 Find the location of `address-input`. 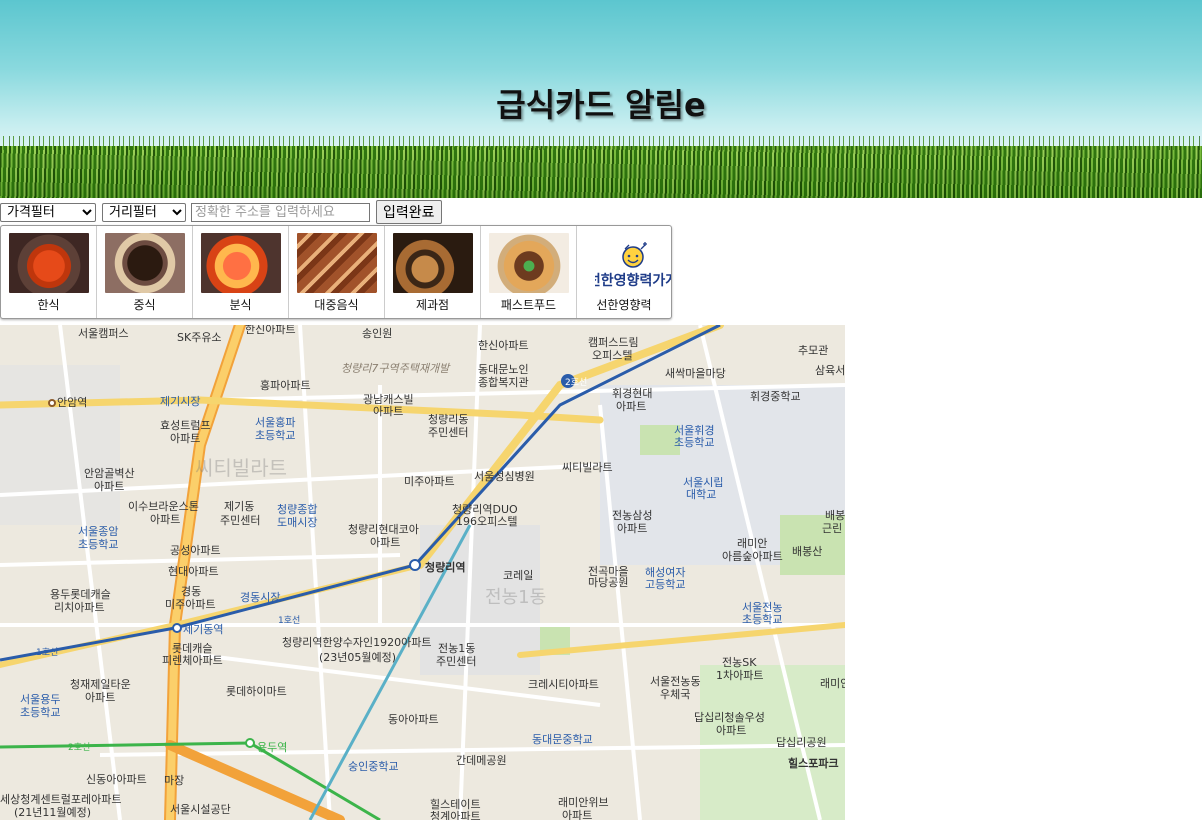

address-input is located at coordinates (280, 212).